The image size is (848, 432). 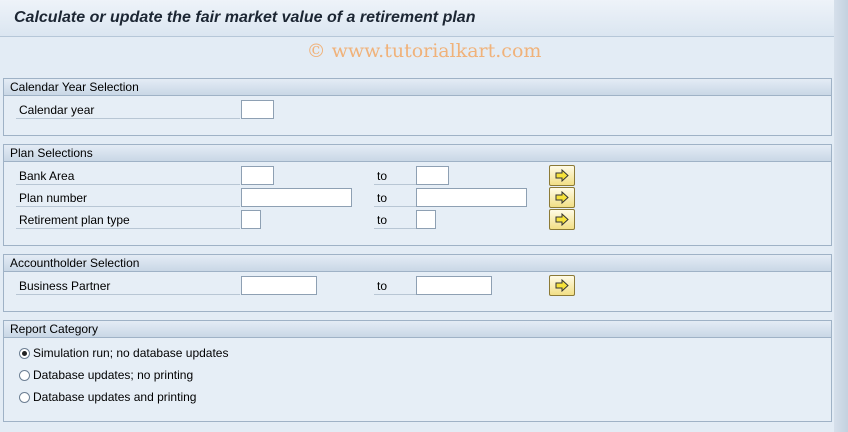 I want to click on business-partner-label: Business Partner, so click(x=128, y=286).